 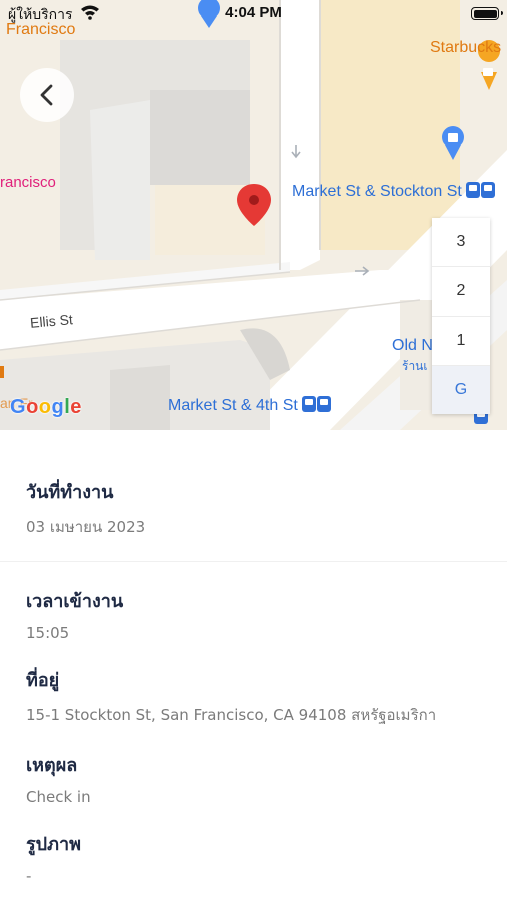 I want to click on floor-2: 2, so click(x=461, y=292).